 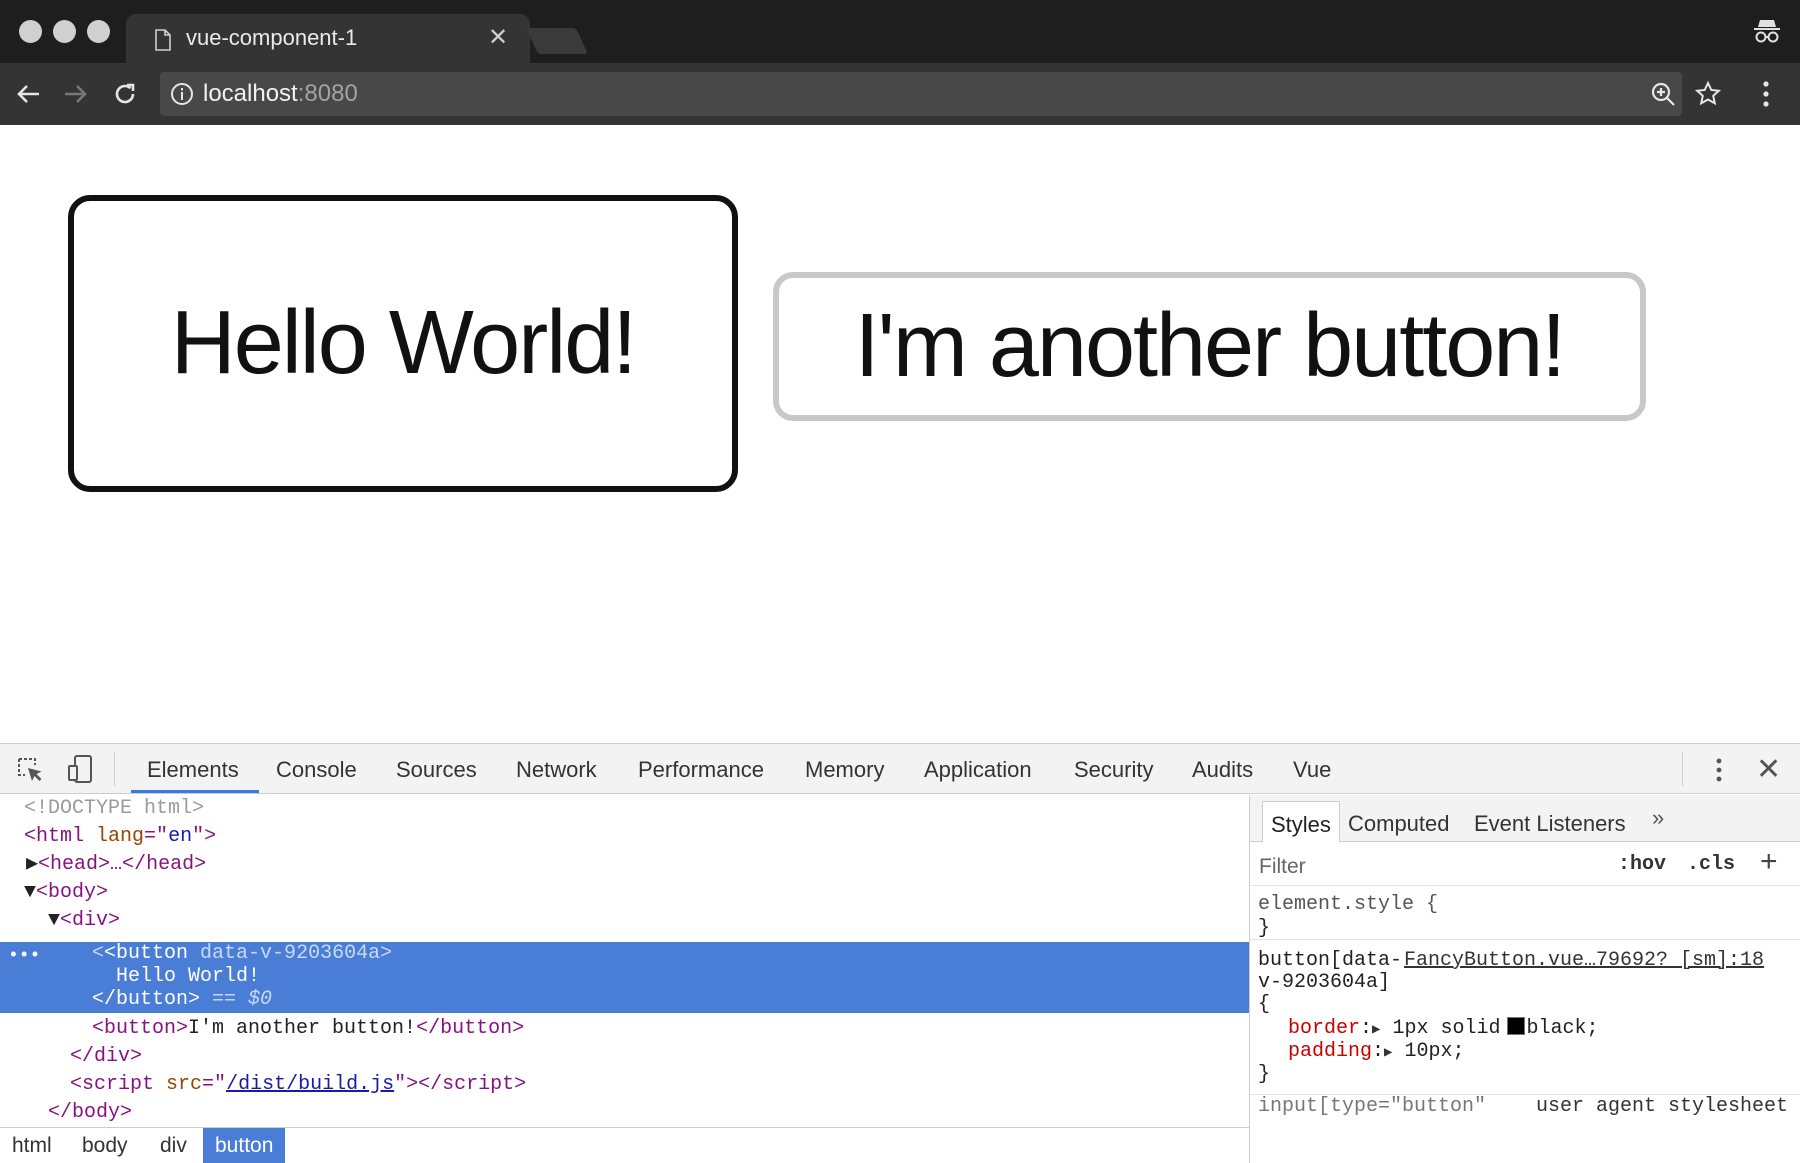 What do you see at coordinates (978, 770) in the screenshot?
I see `tab-application: Application` at bounding box center [978, 770].